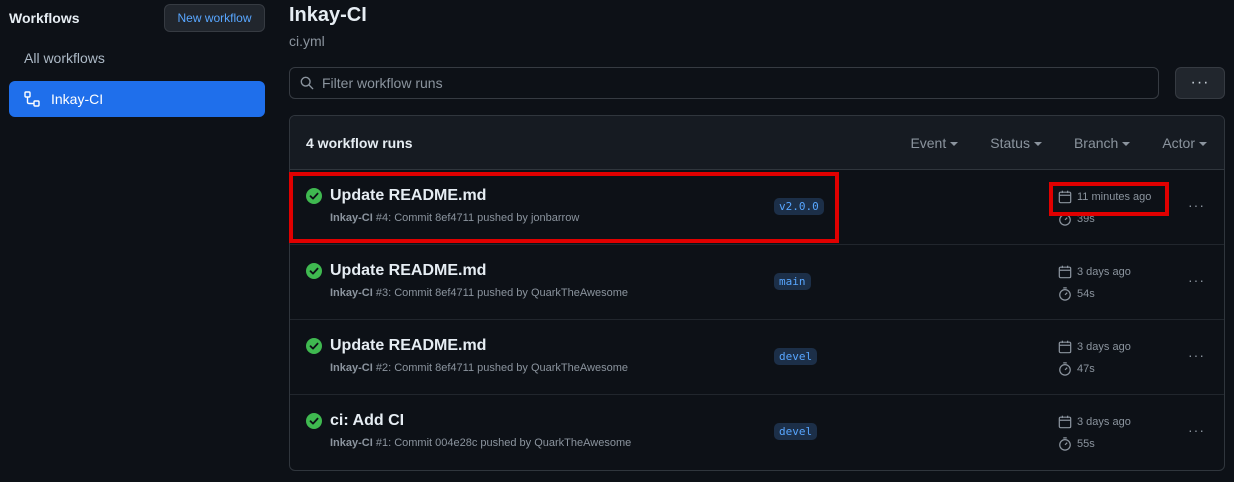 The width and height of the screenshot is (1234, 482). Describe the element at coordinates (328, 15) in the screenshot. I see `page-title: Inkay-CI` at that location.